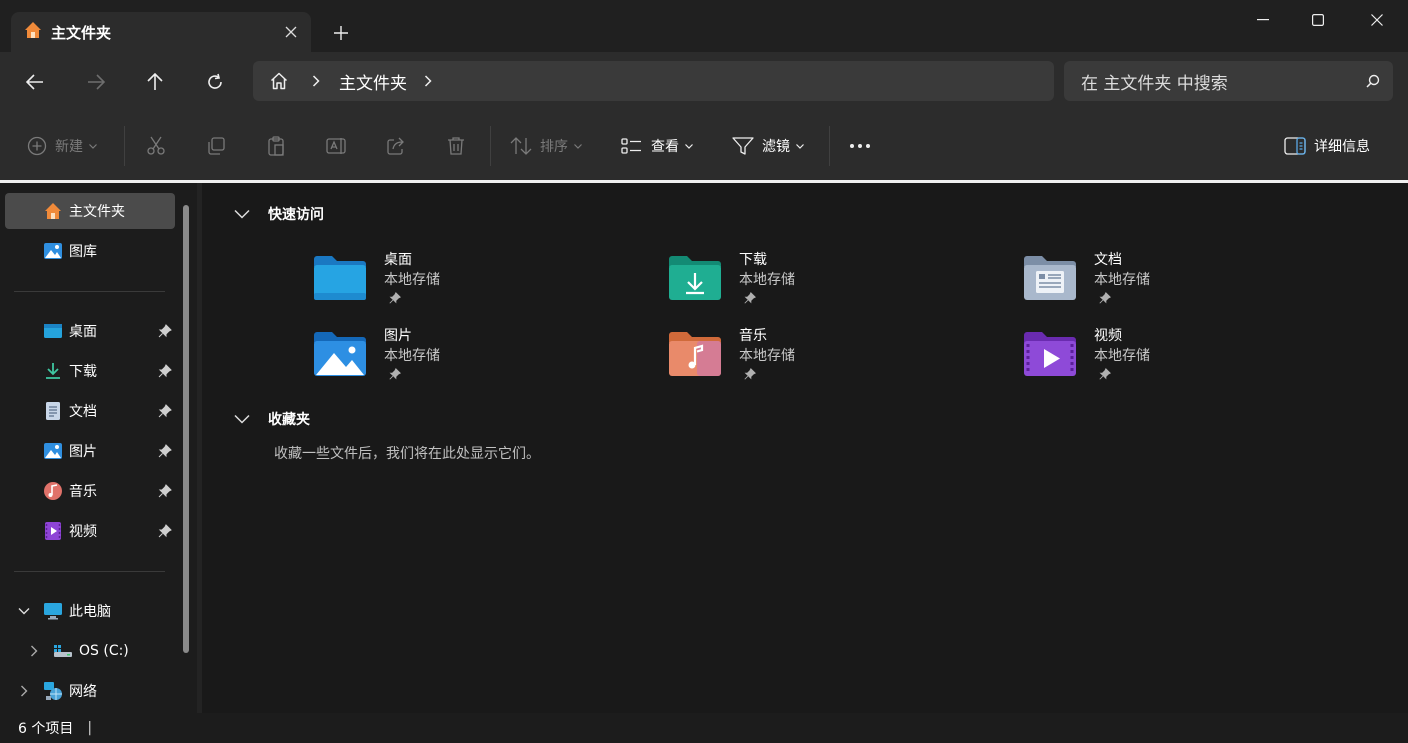 This screenshot has width=1408, height=743. I want to click on status-bar: 6 个项目 |, so click(704, 728).